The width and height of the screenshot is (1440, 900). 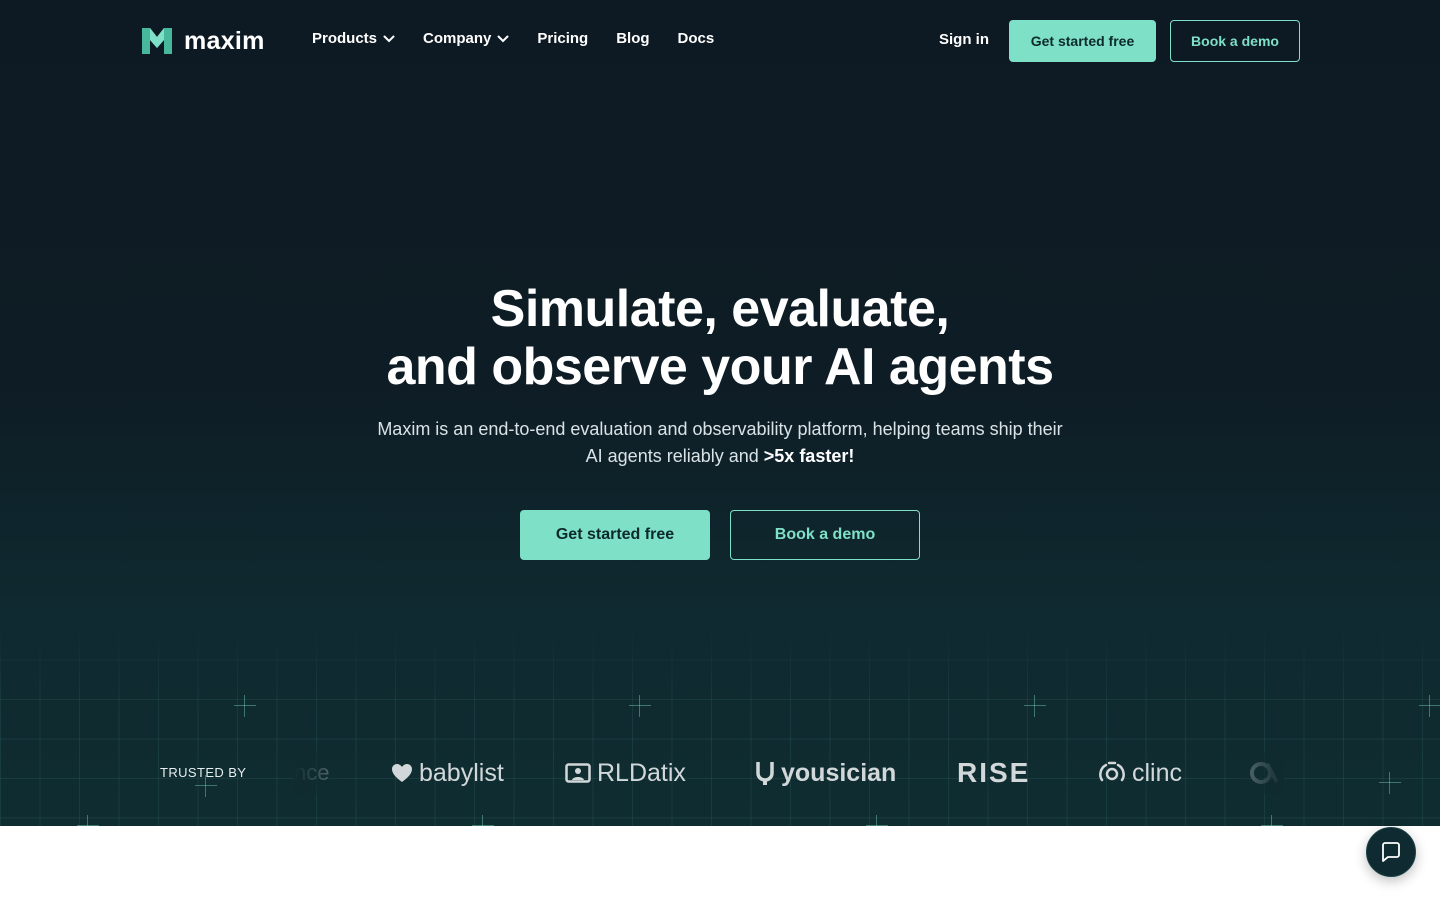 I want to click on nav-item-label: Blog, so click(x=633, y=38).